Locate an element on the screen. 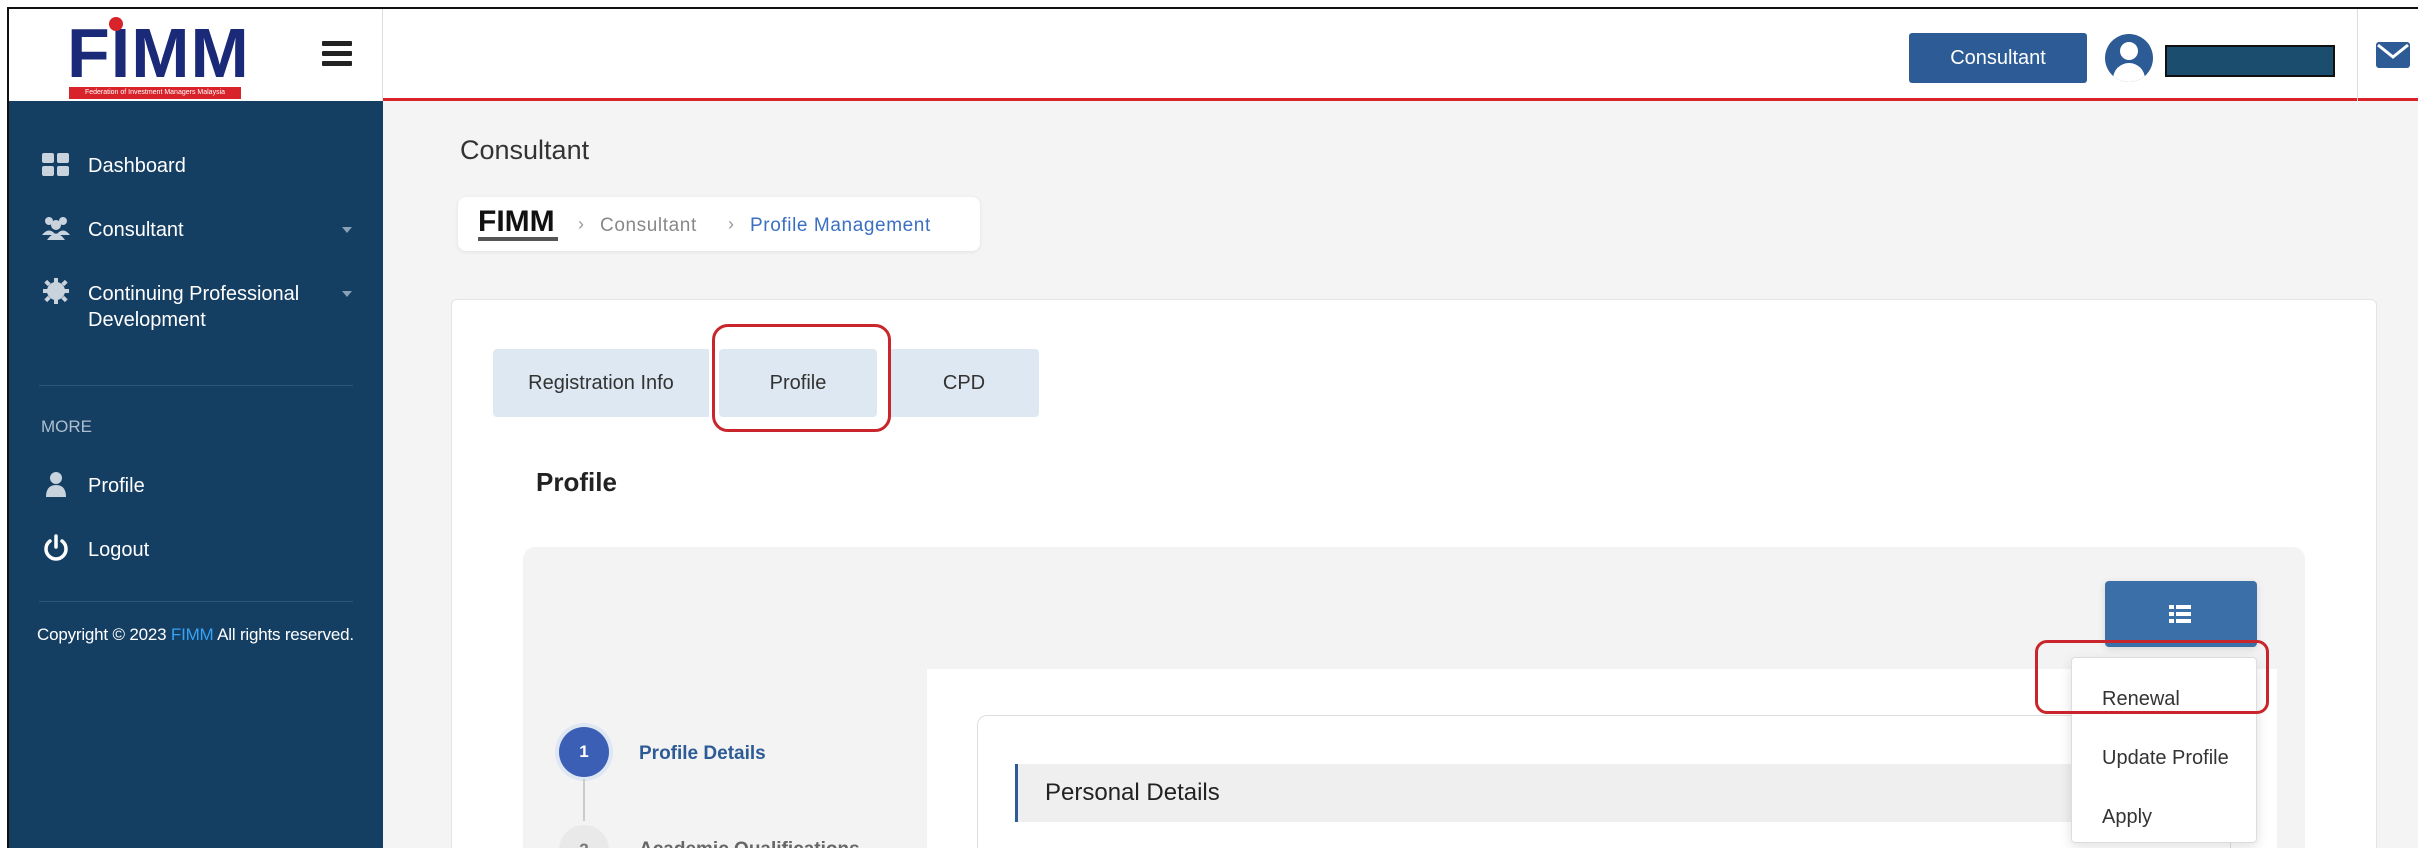  sidebar-item-label-line2: Development is located at coordinates (147, 320).